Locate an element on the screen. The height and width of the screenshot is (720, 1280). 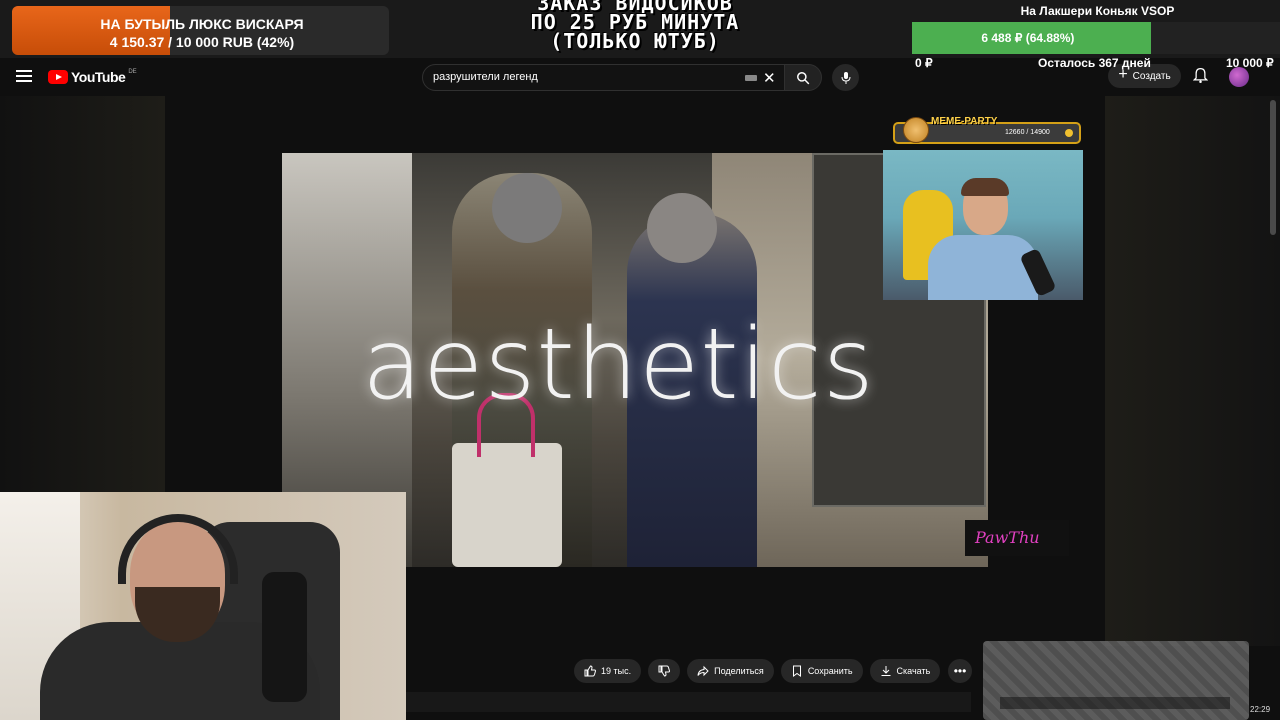
webcam-person is located at coordinates (983, 267).